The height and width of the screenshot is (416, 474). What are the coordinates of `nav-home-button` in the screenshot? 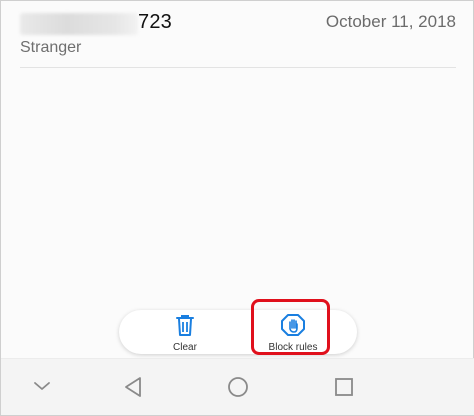 It's located at (238, 387).